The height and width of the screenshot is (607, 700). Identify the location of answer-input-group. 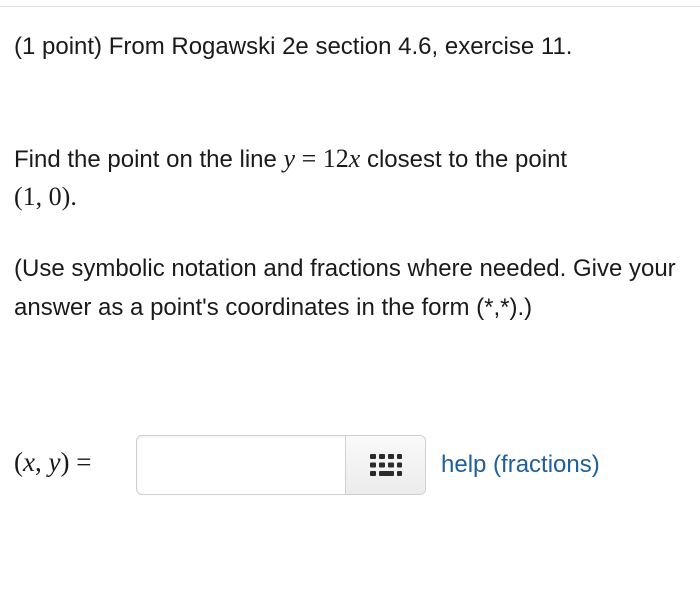
(281, 465).